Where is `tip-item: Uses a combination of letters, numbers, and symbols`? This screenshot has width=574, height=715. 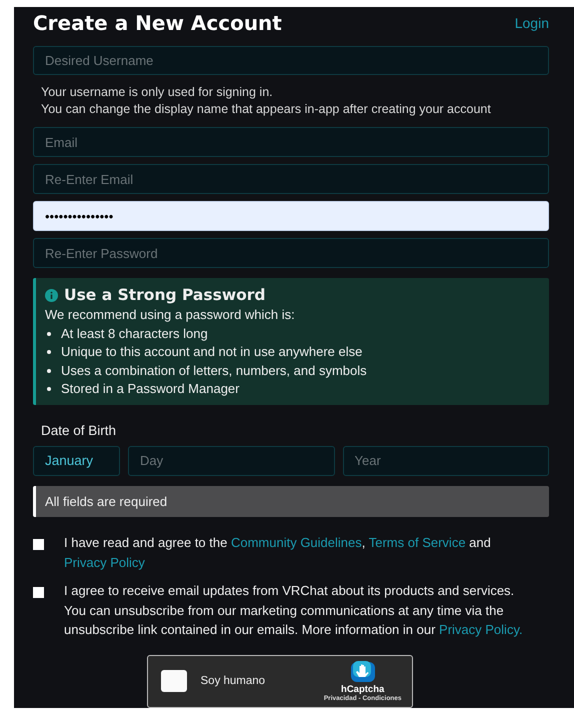 tip-item: Uses a combination of letters, numbers, and symbols is located at coordinates (214, 371).